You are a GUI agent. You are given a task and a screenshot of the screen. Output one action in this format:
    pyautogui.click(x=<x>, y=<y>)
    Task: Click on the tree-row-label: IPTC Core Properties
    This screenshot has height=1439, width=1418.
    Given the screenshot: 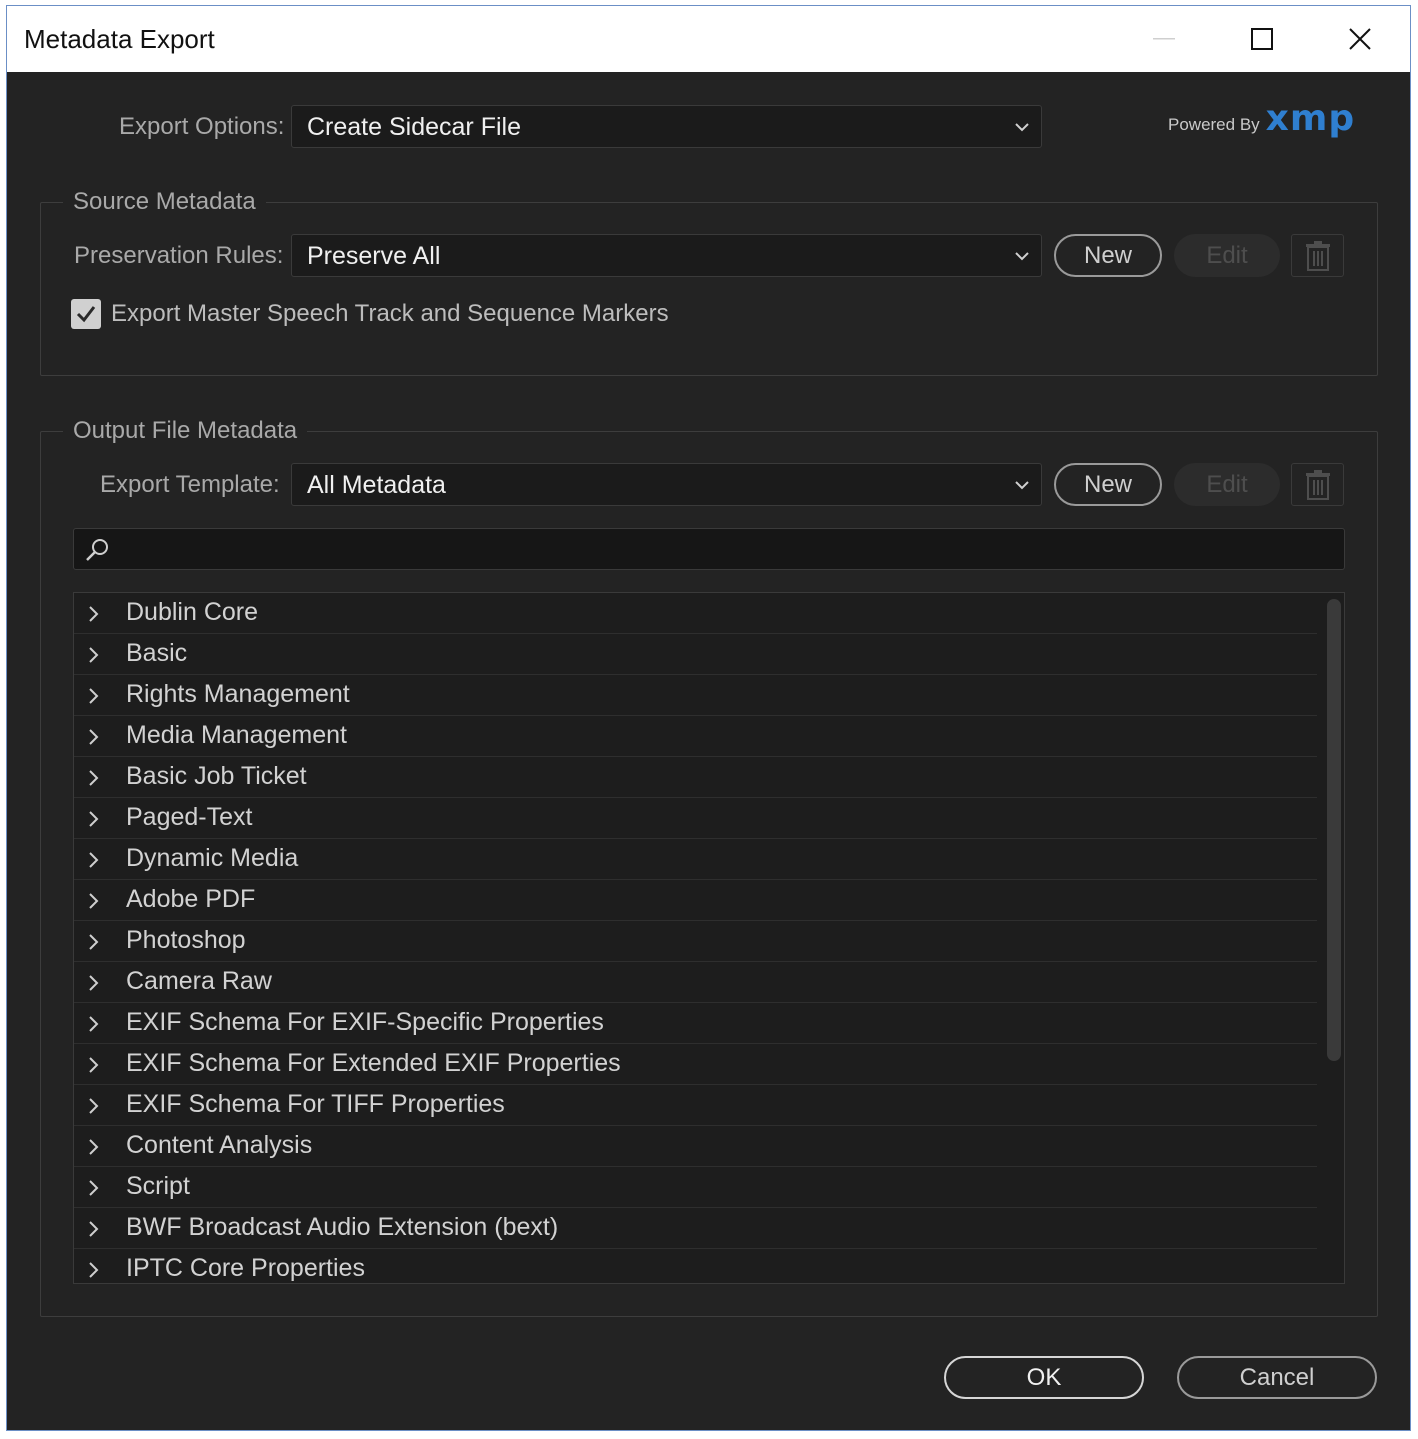 What is the action you would take?
    pyautogui.click(x=245, y=1268)
    